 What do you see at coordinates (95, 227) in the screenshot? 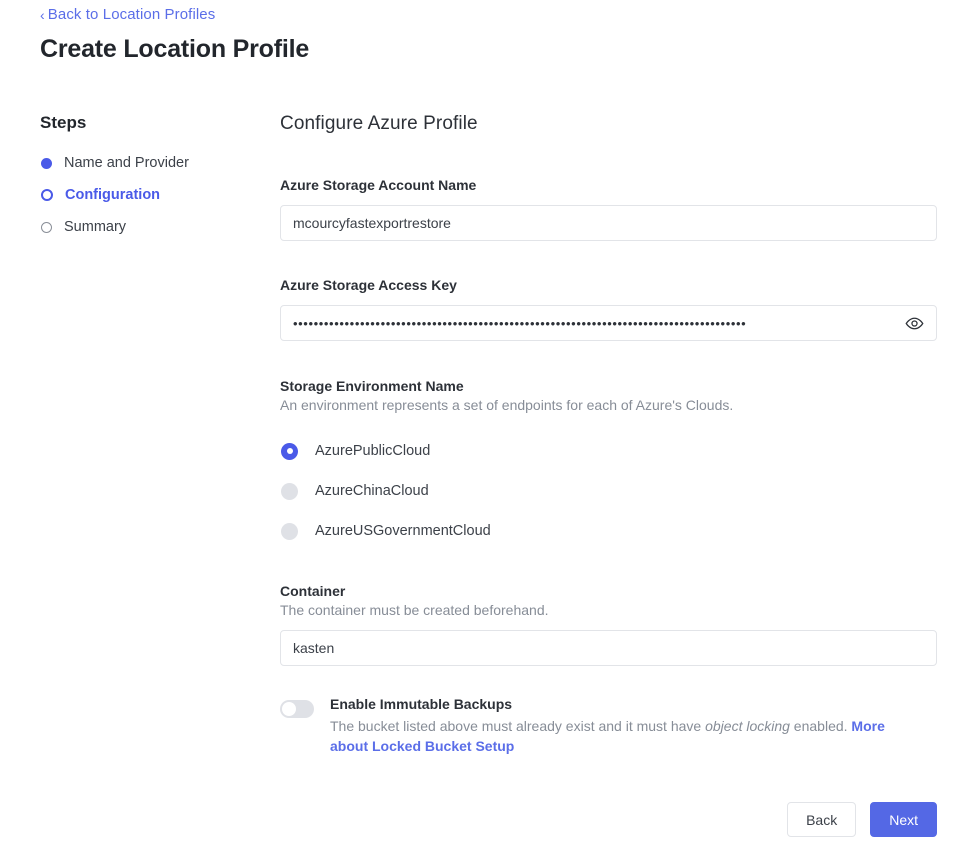
I see `step-label: Summary` at bounding box center [95, 227].